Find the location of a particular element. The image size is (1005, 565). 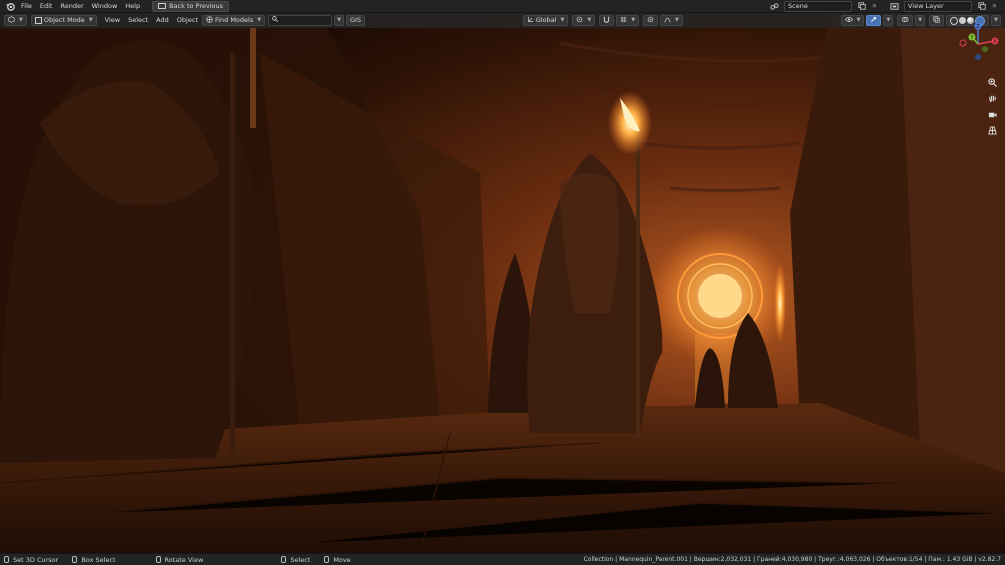

object-mode-icon is located at coordinates (38, 20).